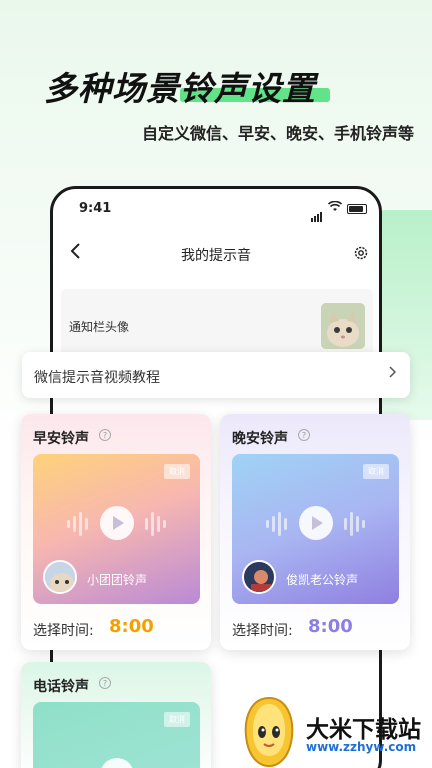  I want to click on ringtone-player: 取消 俊凯老公铃声, so click(315, 529).